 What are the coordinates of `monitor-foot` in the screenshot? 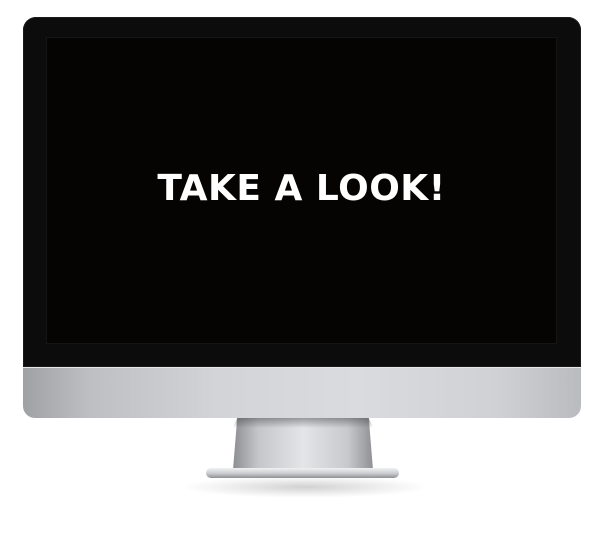 It's located at (302, 473).